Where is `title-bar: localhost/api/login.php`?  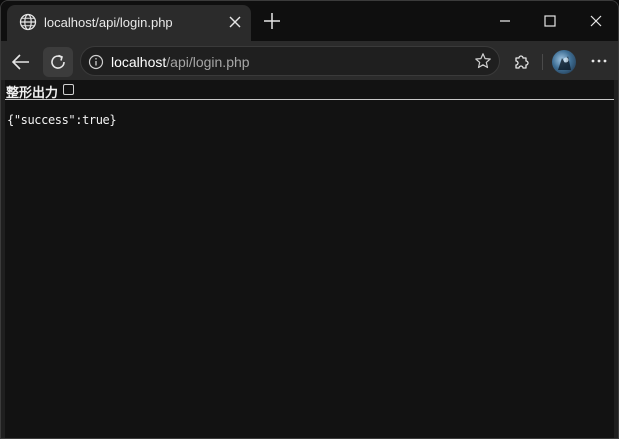 title-bar: localhost/api/login.php is located at coordinates (309, 21).